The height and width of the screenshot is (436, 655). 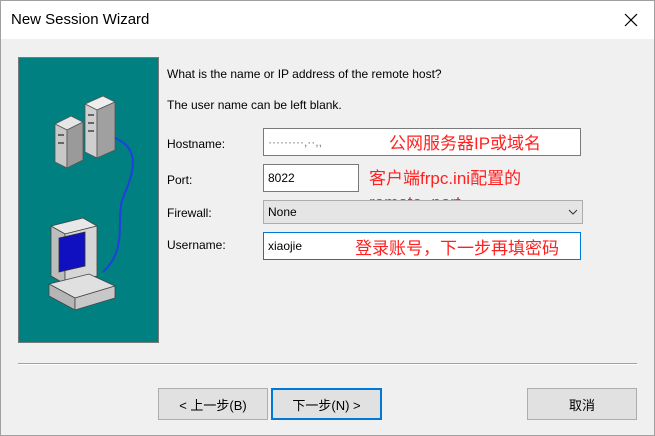 I want to click on hostname-annotation: 公网服务器IP或域名, so click(x=465, y=143).